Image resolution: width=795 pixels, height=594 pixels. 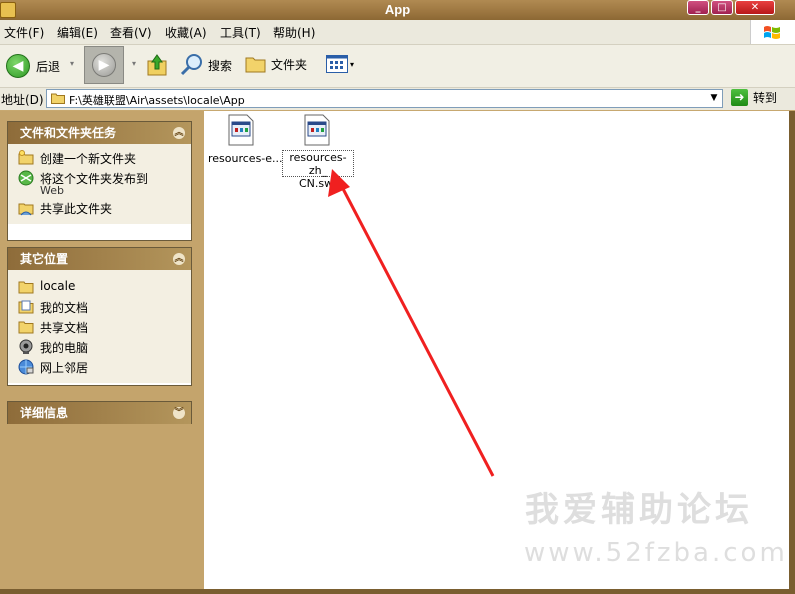 What do you see at coordinates (26, 307) in the screenshot?
I see `documents-icon` at bounding box center [26, 307].